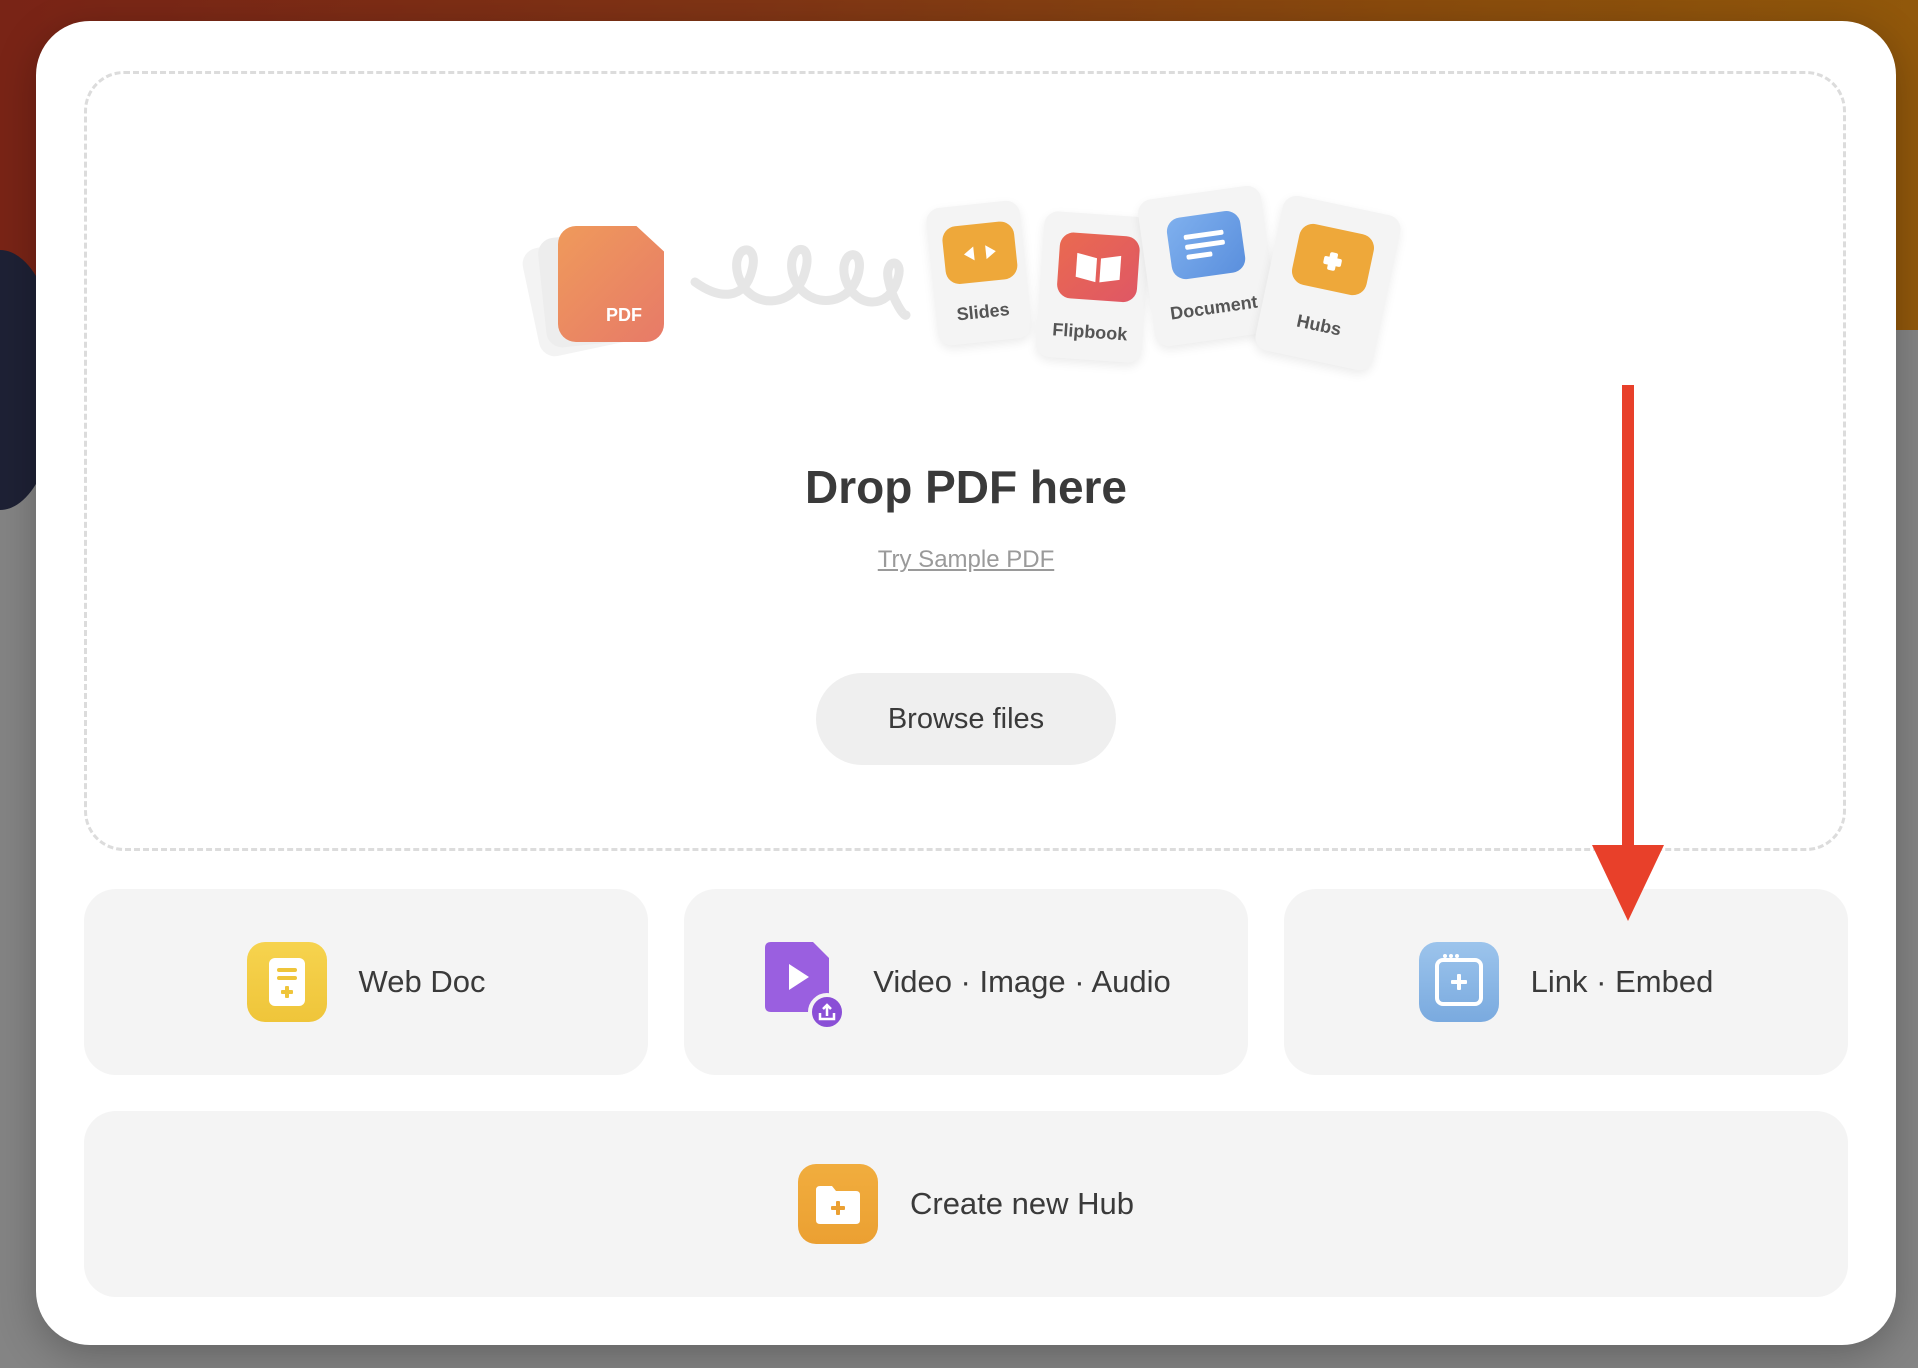 This screenshot has width=1918, height=1368. What do you see at coordinates (966, 487) in the screenshot?
I see `dropzone-title: Drop PDF here` at bounding box center [966, 487].